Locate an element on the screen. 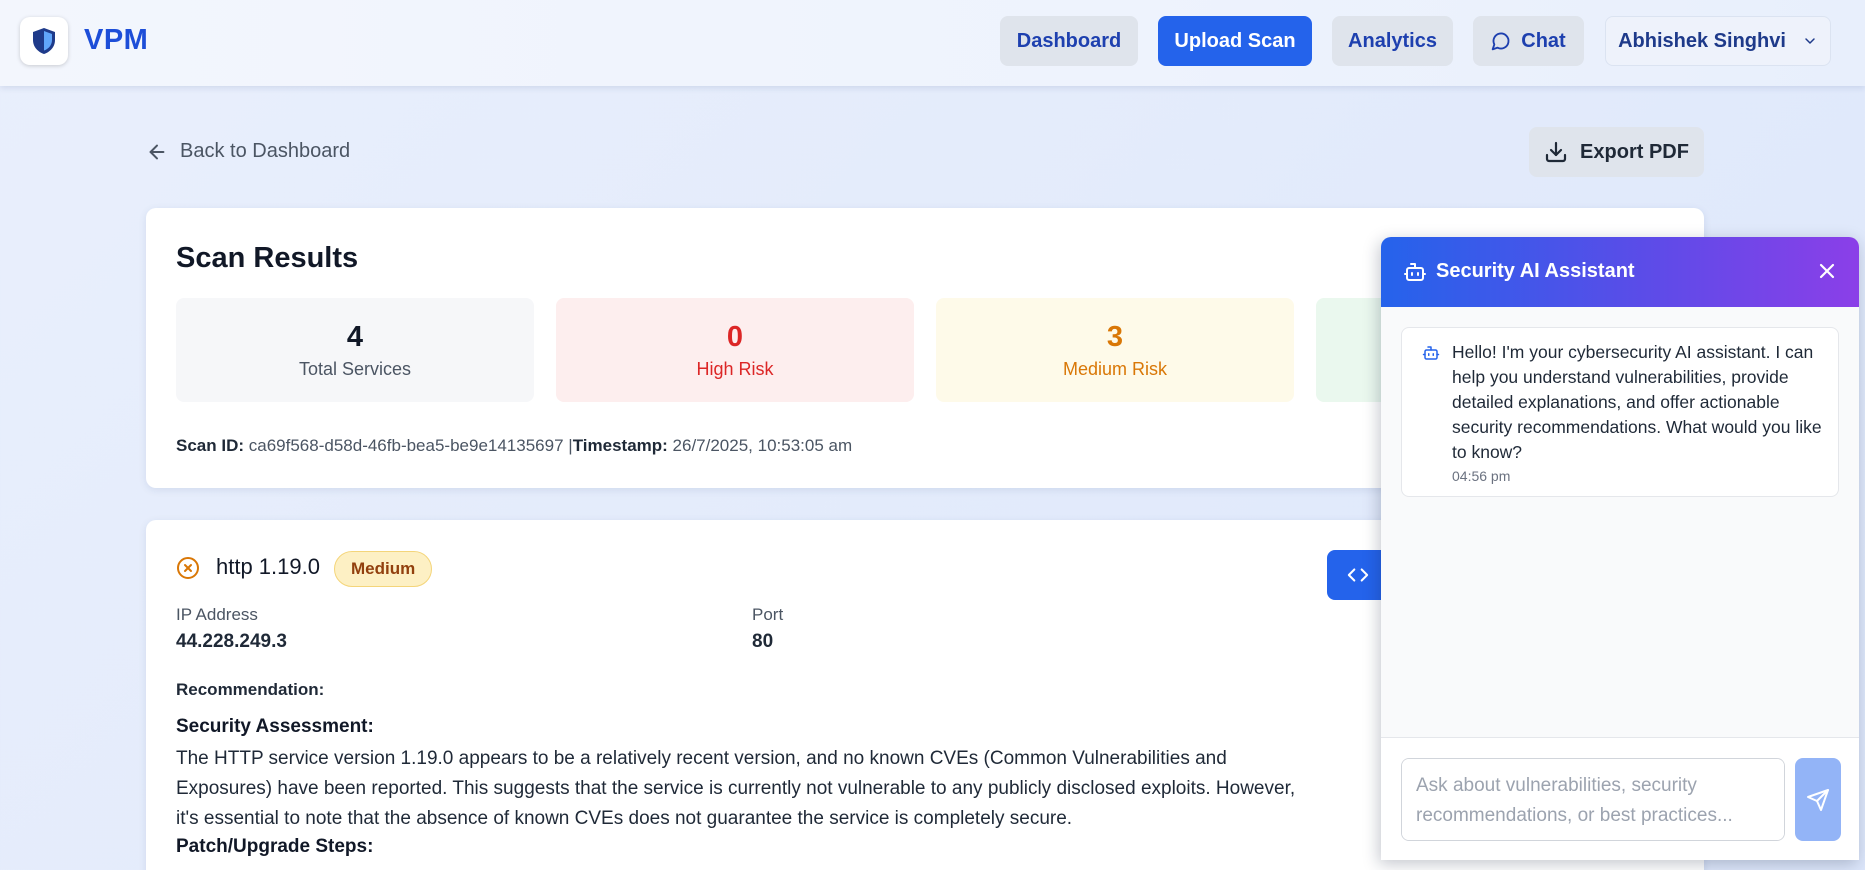  timestamp-label: Timestamp: is located at coordinates (620, 445).